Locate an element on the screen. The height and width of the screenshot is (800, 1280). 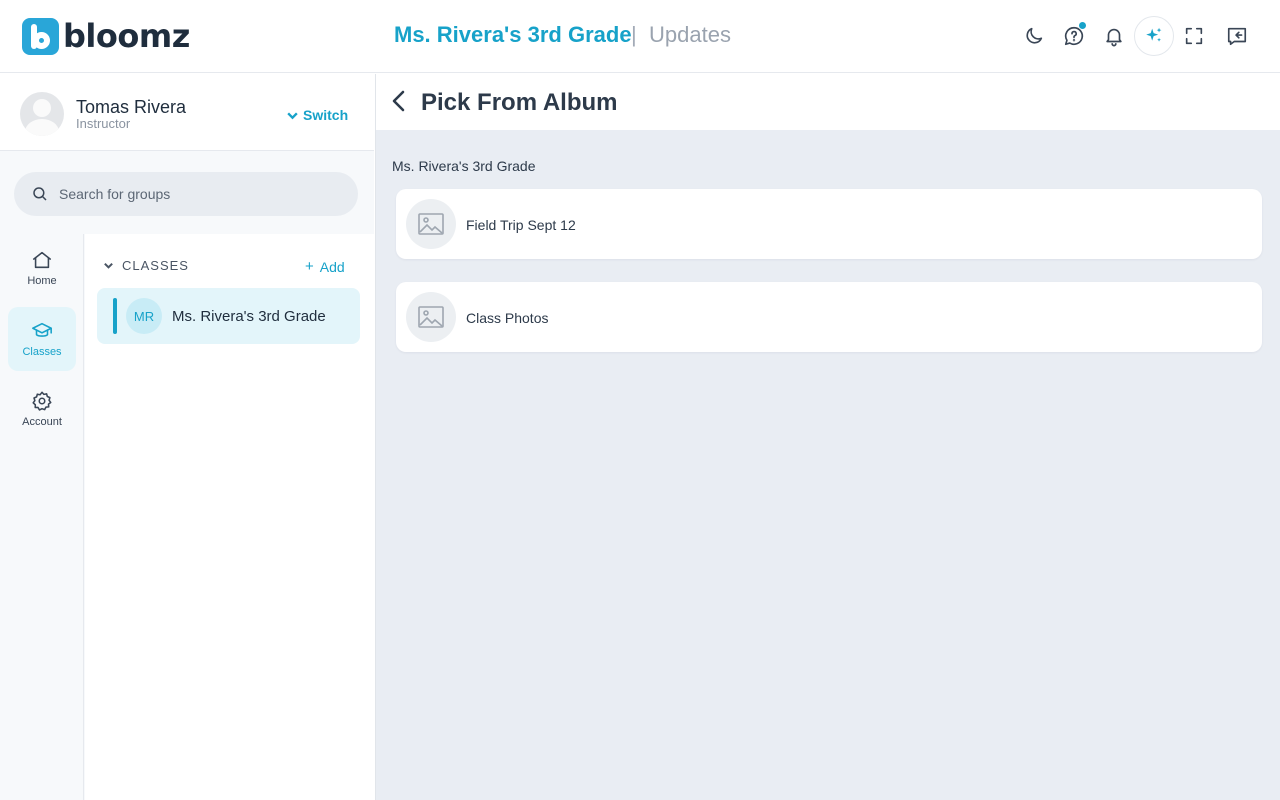
notifications-button is located at coordinates (1114, 36).